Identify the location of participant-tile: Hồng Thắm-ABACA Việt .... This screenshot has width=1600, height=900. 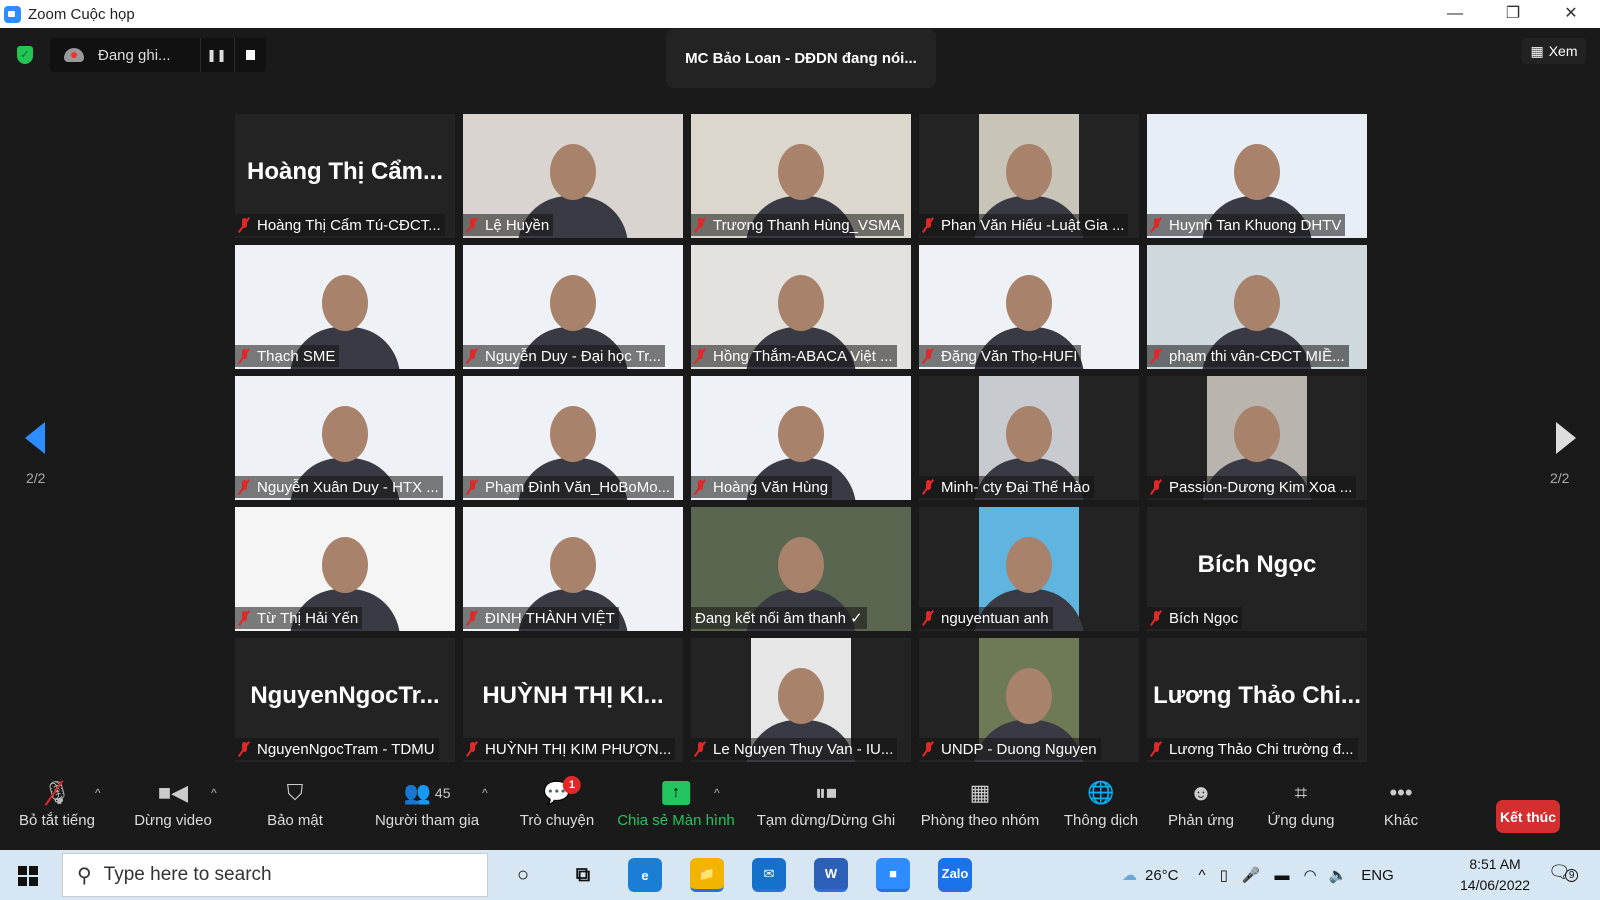
(801, 307).